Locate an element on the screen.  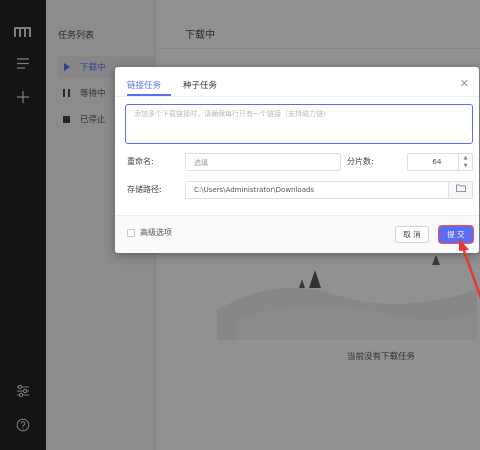
rename-label: 重命名: is located at coordinates (140, 161).